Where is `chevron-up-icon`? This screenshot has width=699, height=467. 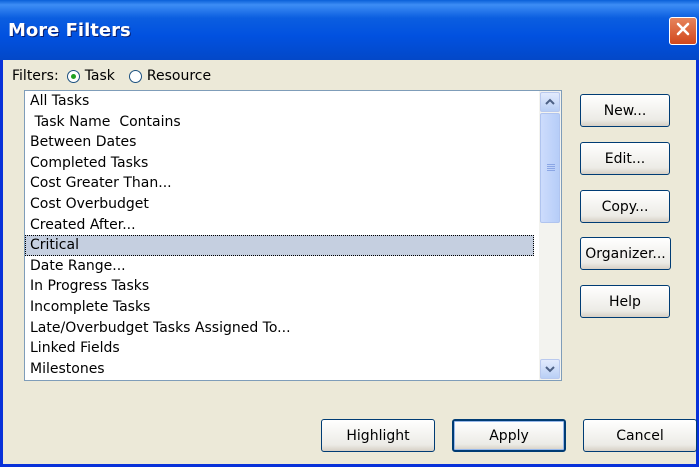 chevron-up-icon is located at coordinates (550, 102).